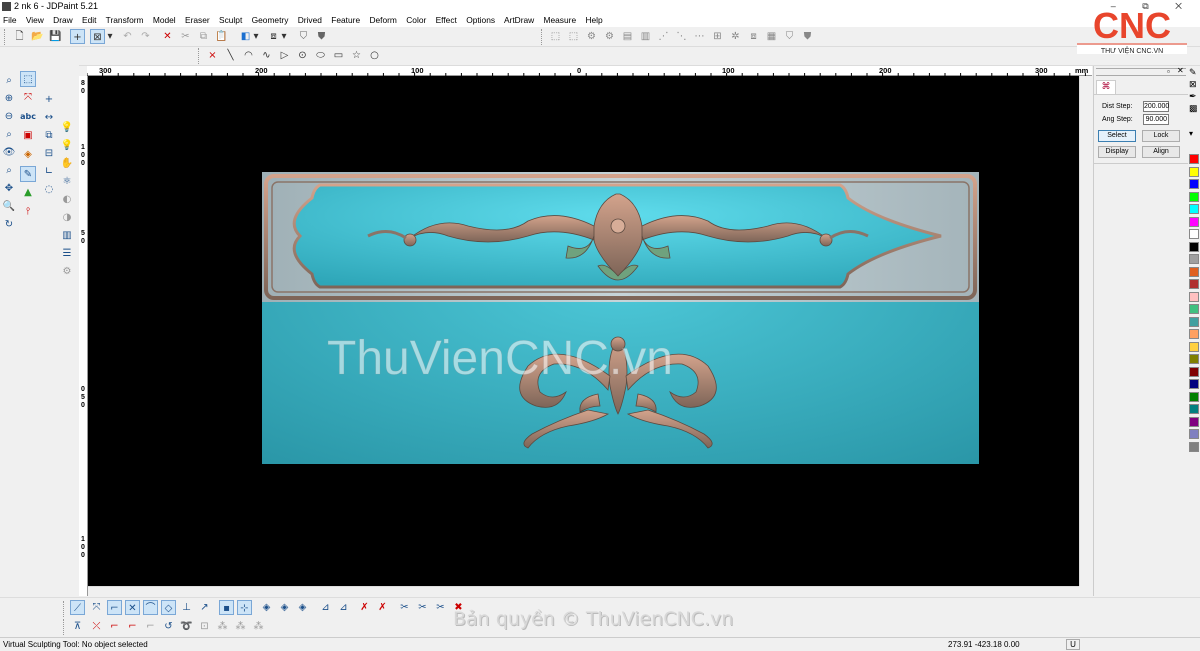 This screenshot has height=651, width=1200. I want to click on open-folder-icon: 📂, so click(37, 36).